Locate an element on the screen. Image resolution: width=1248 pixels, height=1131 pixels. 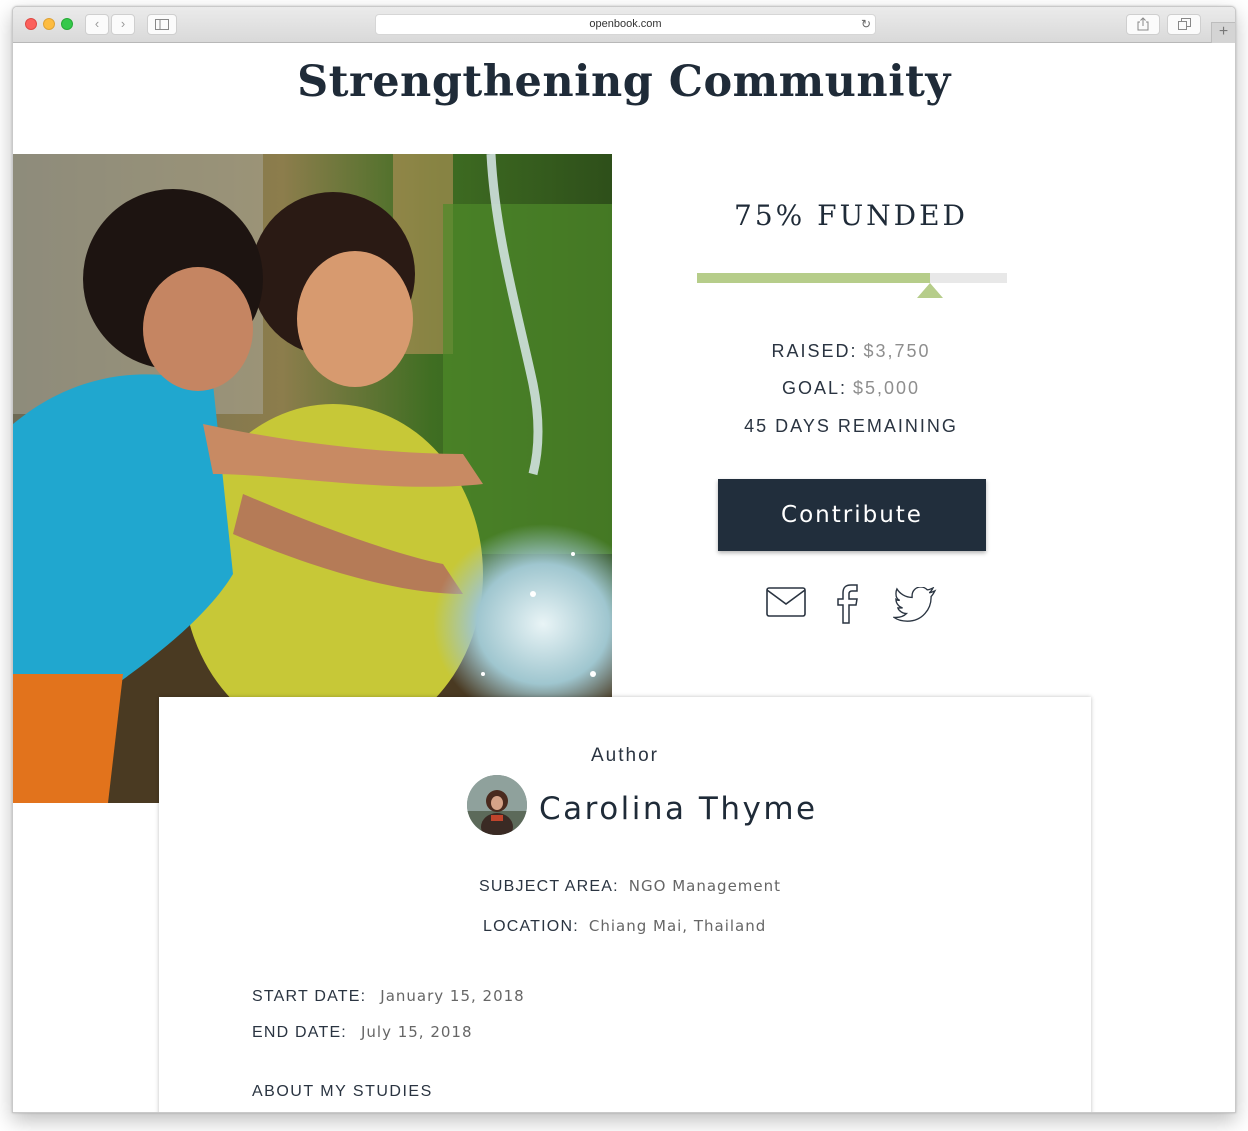
share-facebook-button is located at coordinates (848, 606).